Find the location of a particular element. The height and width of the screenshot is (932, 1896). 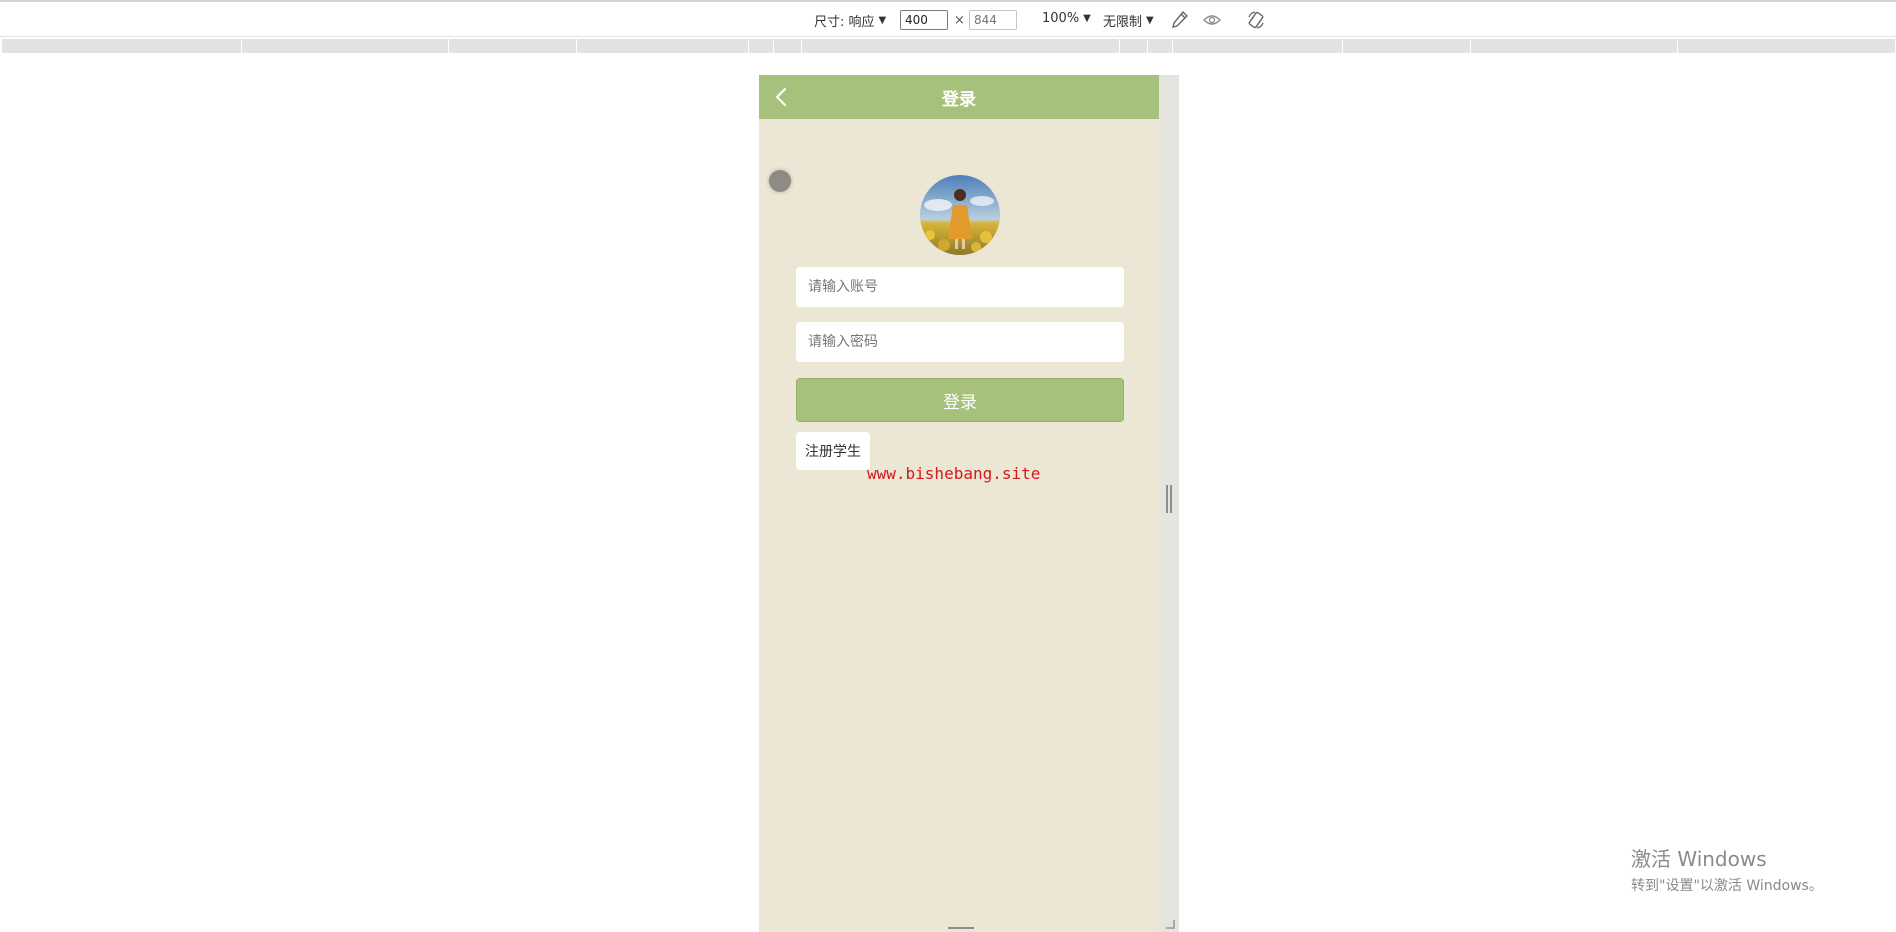

eye-icon is located at coordinates (1212, 20).